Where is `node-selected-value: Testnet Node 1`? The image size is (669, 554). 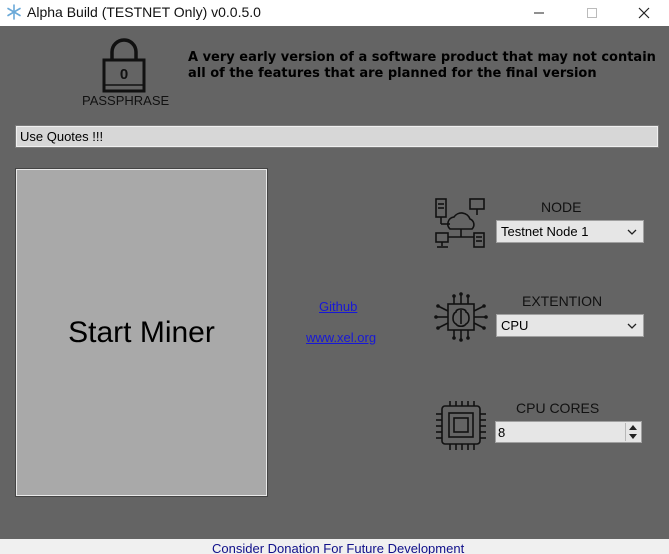
node-selected-value: Testnet Node 1 is located at coordinates (545, 231).